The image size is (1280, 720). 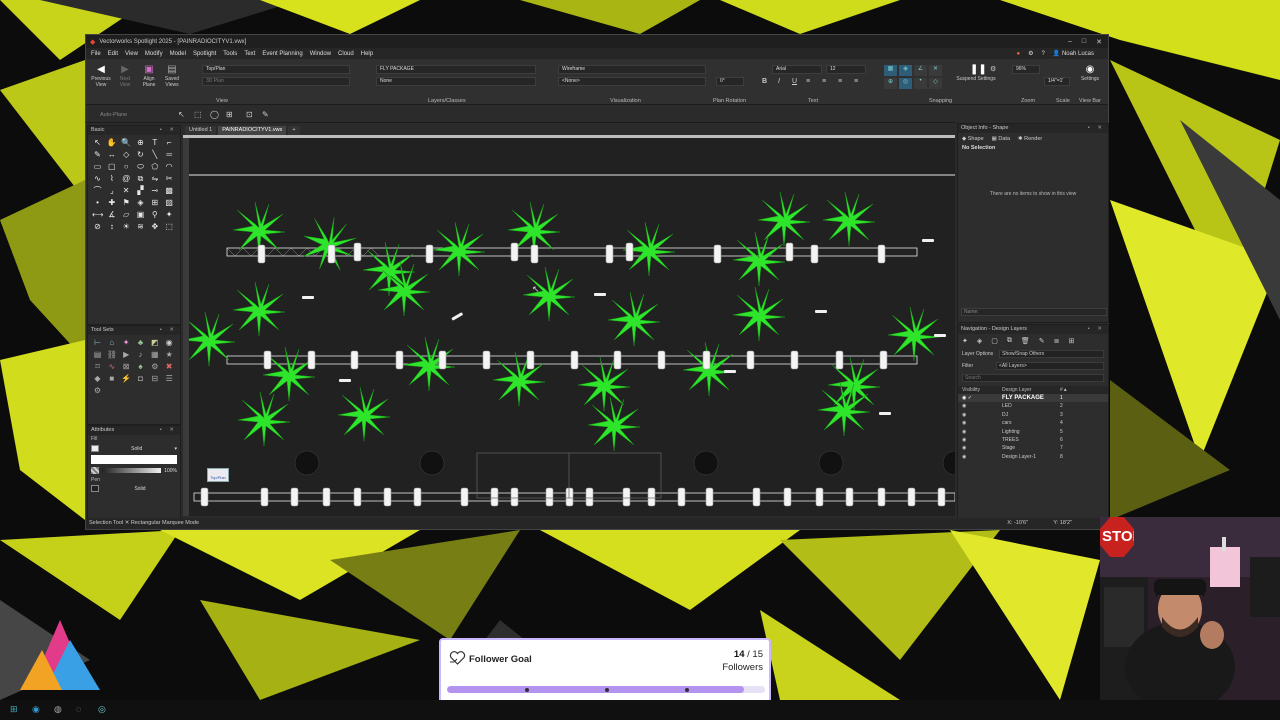 What do you see at coordinates (973, 139) in the screenshot?
I see `tab-shape: ◆ Shape` at bounding box center [973, 139].